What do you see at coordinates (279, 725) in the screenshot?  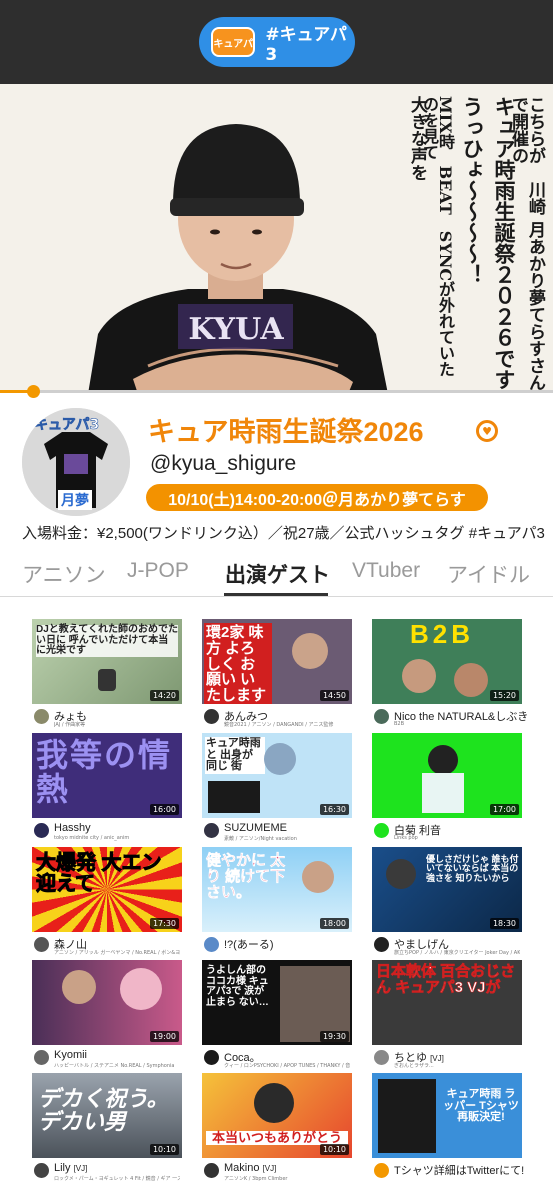 I see `channel-subtitle: 鏡音2021 / アニソン / DANGANDI / アニス監修` at bounding box center [279, 725].